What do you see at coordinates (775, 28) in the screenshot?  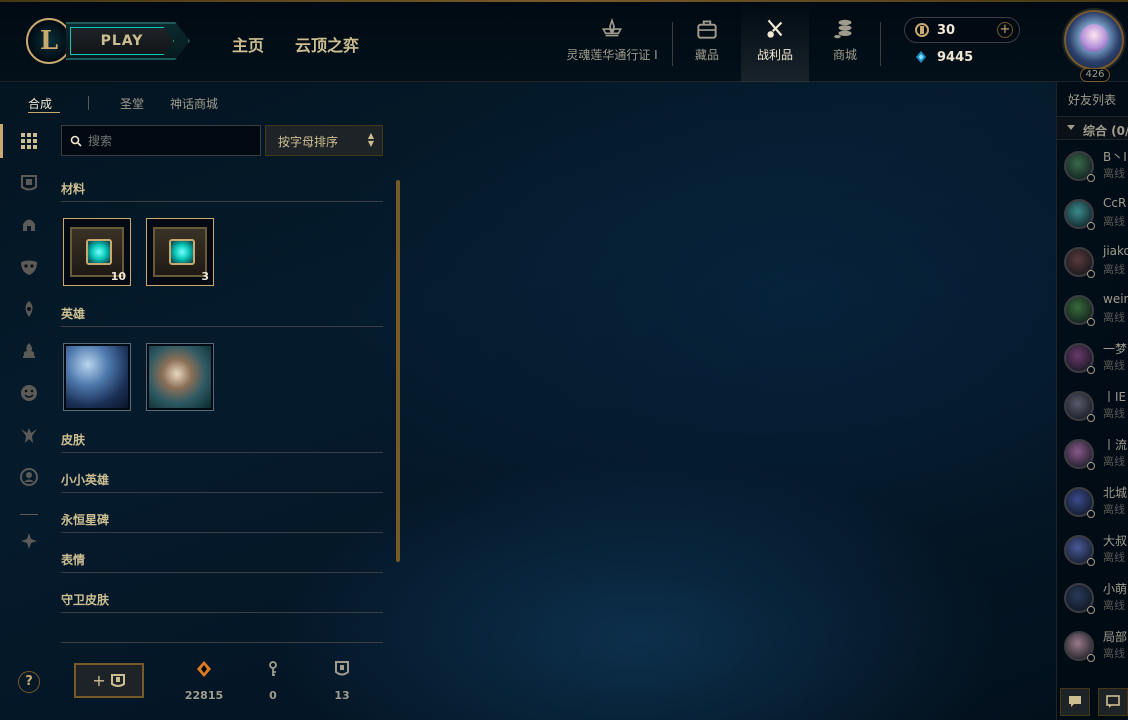 I see `loot-icon` at bounding box center [775, 28].